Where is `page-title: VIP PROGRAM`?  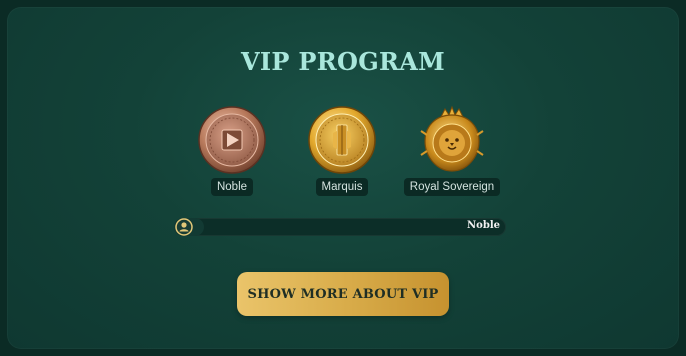 page-title: VIP PROGRAM is located at coordinates (343, 61).